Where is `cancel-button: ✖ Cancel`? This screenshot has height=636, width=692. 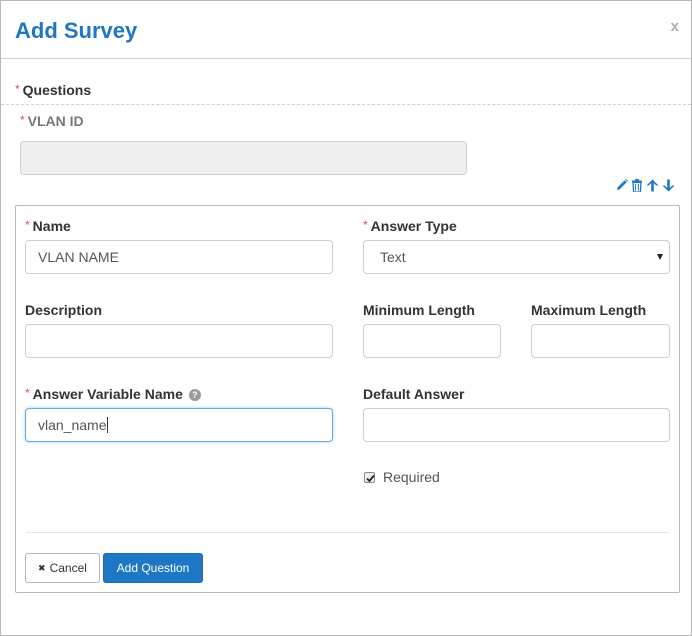
cancel-button: ✖ Cancel is located at coordinates (62, 568).